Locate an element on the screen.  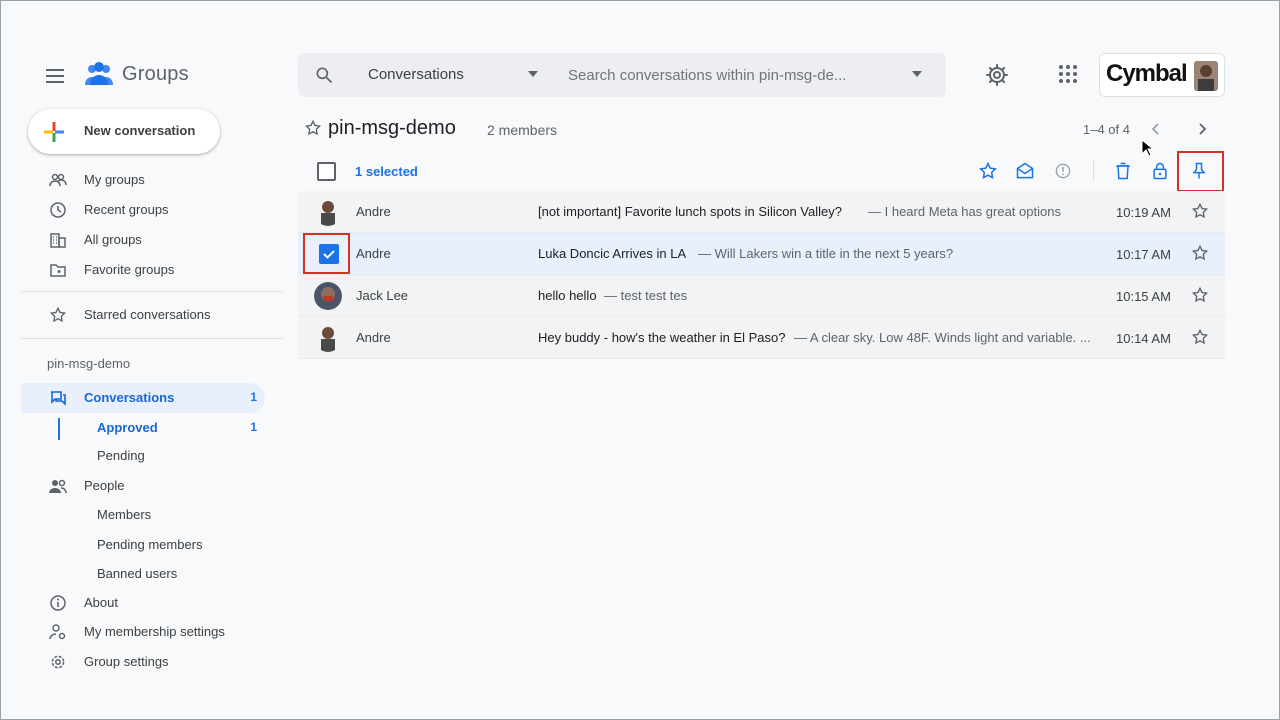
conversation-snippet: — I heard Meta has great options is located at coordinates (964, 211).